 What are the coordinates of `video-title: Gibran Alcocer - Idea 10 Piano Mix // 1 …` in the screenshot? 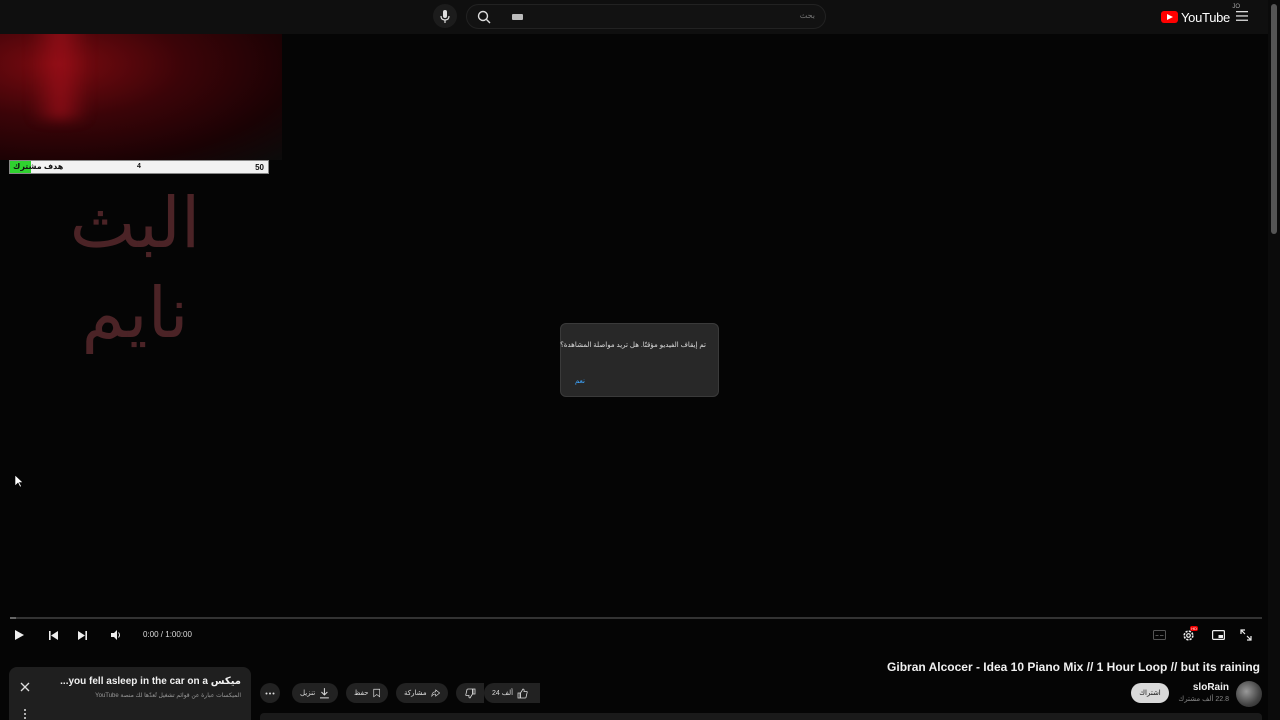 It's located at (1073, 667).